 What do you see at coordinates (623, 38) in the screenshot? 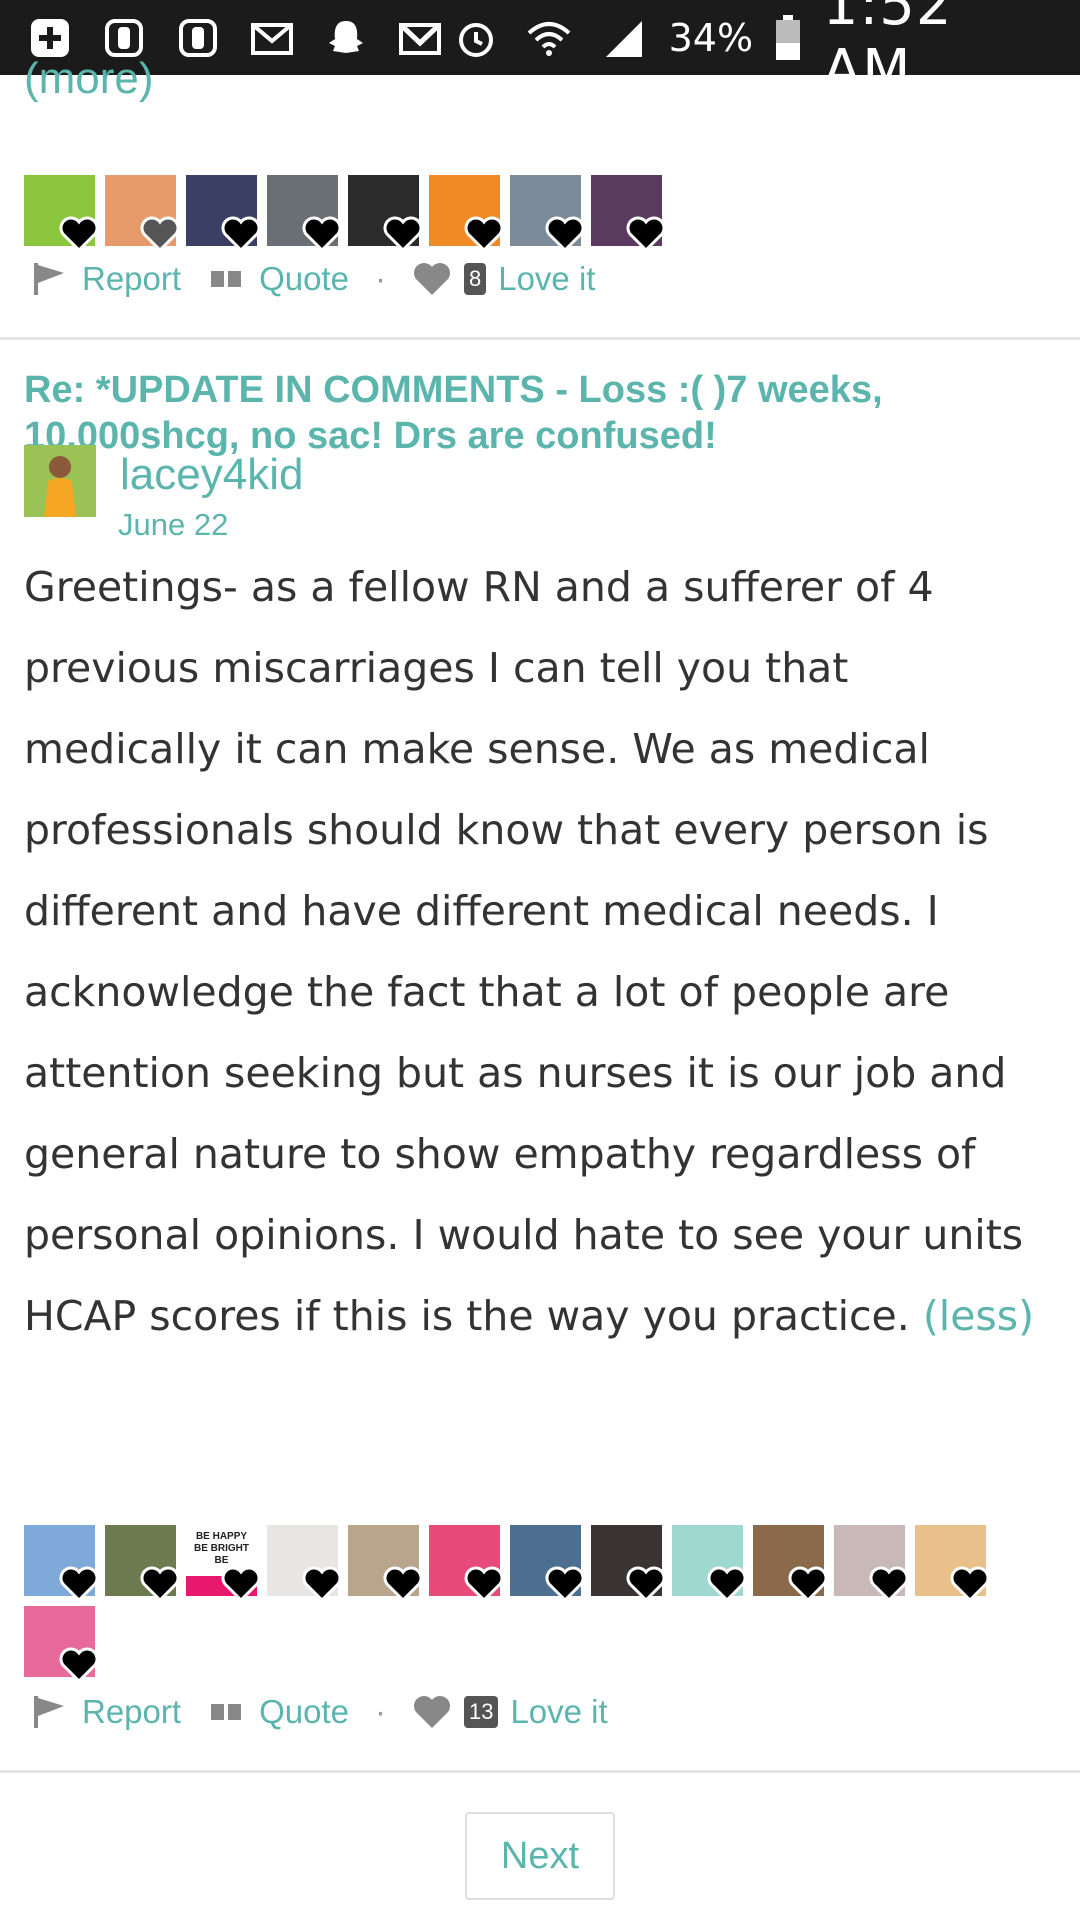
I see `signal-icon` at bounding box center [623, 38].